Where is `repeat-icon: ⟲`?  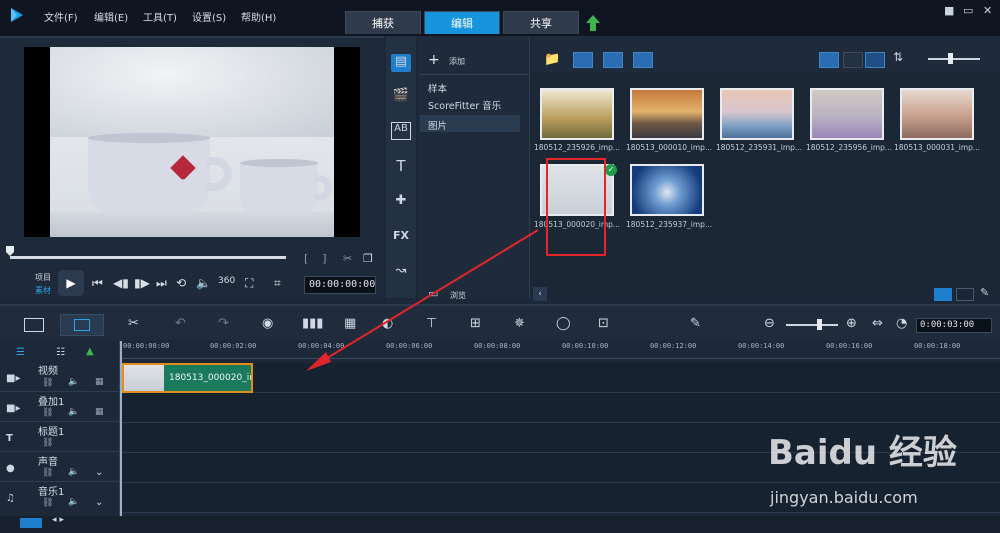
repeat-icon: ⟲ is located at coordinates (181, 283).